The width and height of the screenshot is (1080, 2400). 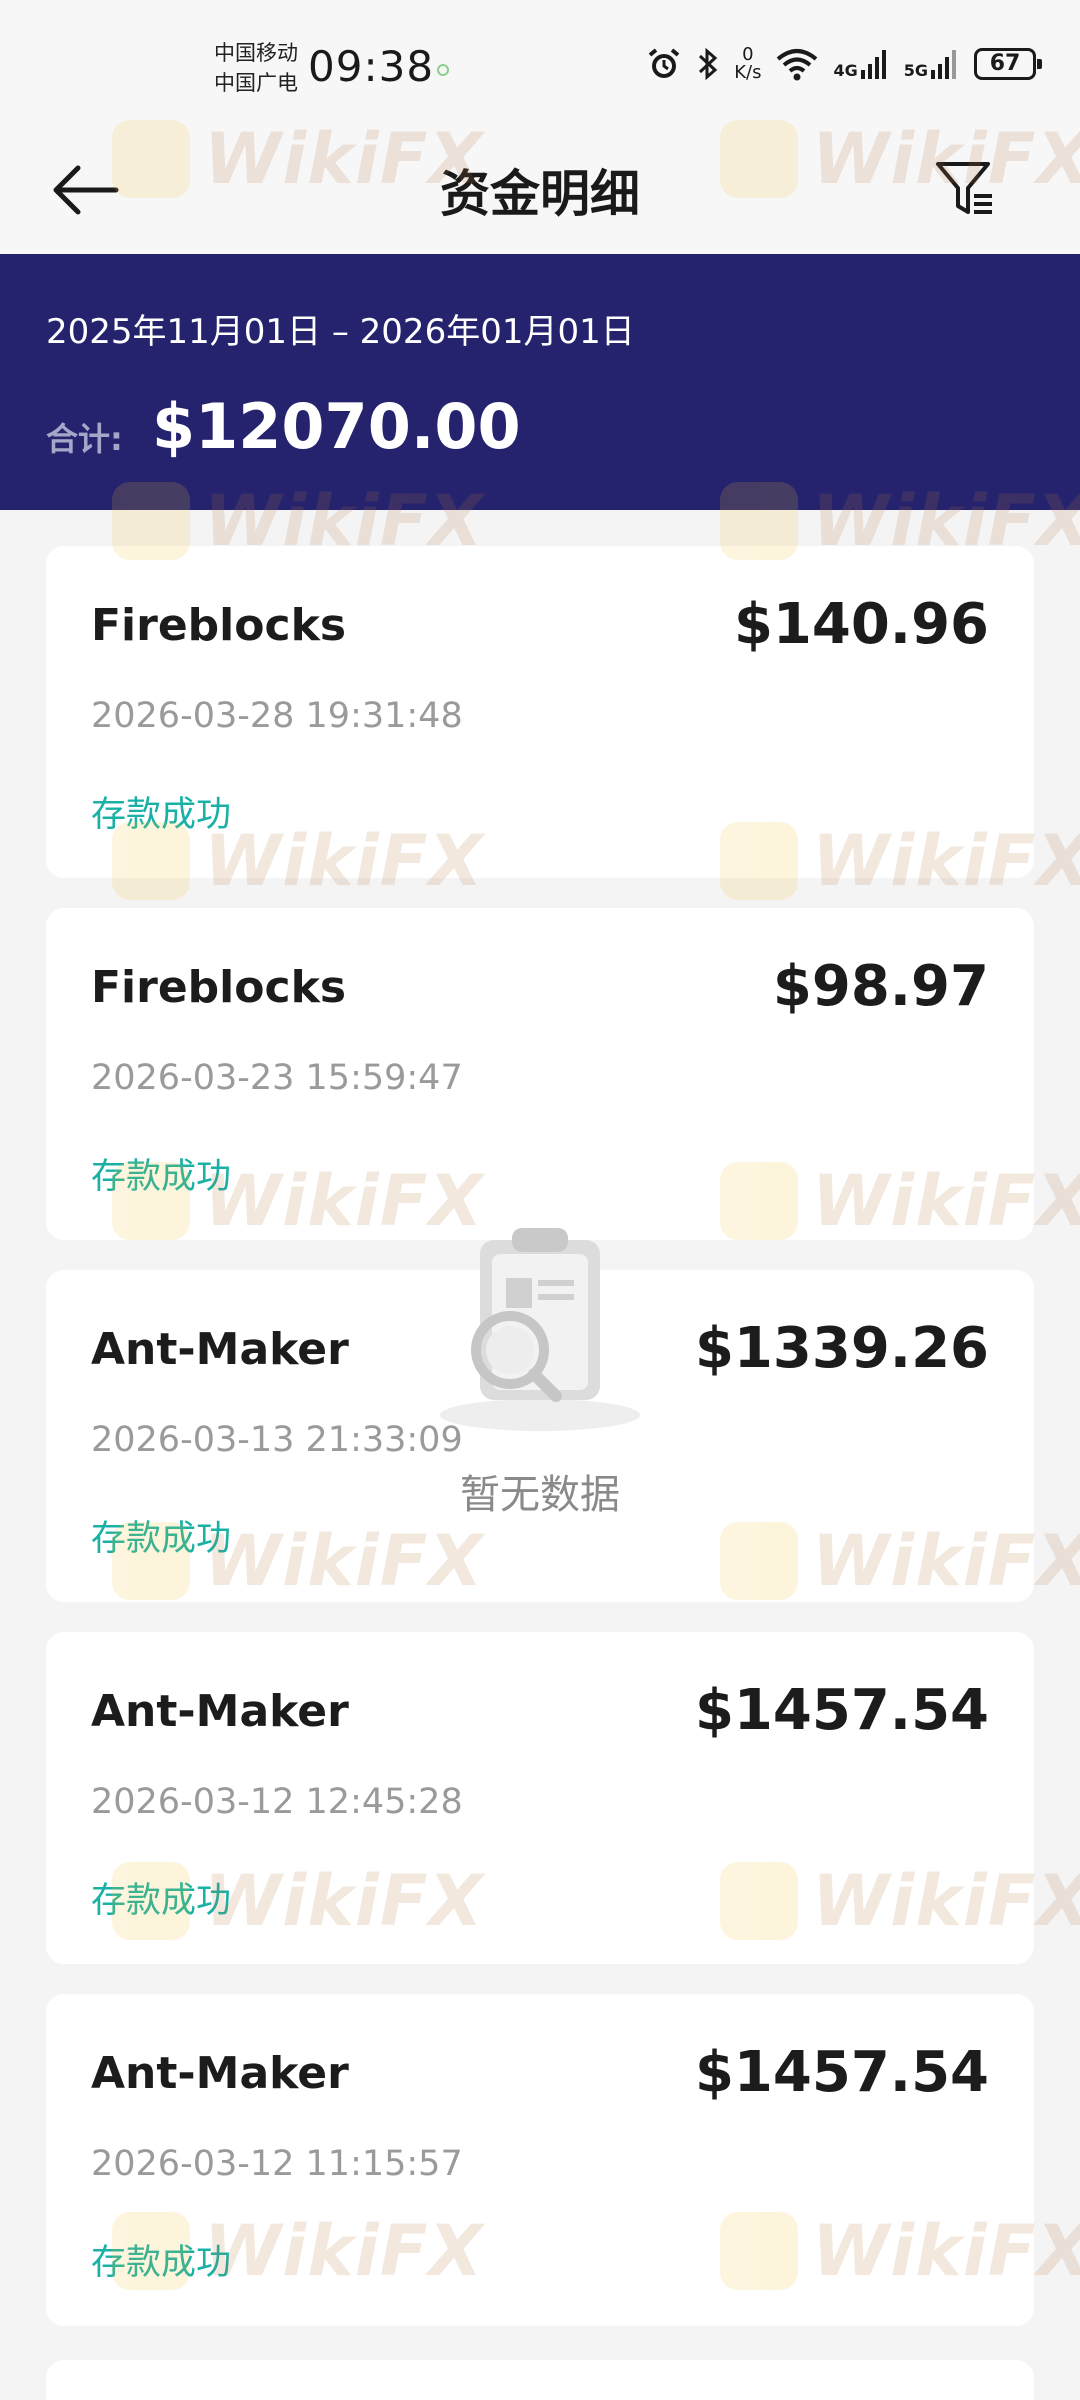 What do you see at coordinates (256, 83) in the screenshot?
I see `carrier-2: 中国广电` at bounding box center [256, 83].